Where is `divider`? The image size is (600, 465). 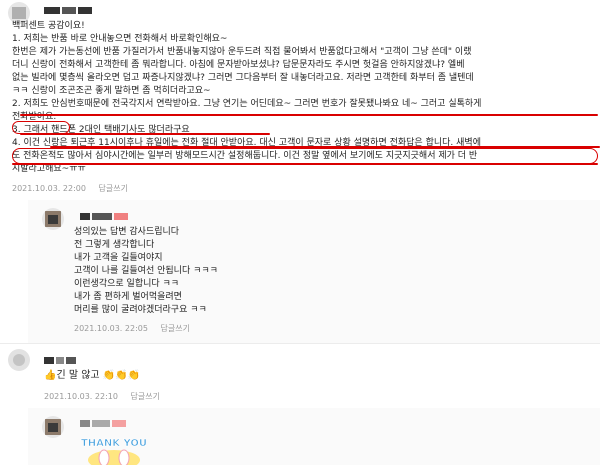 divider is located at coordinates (300, 343).